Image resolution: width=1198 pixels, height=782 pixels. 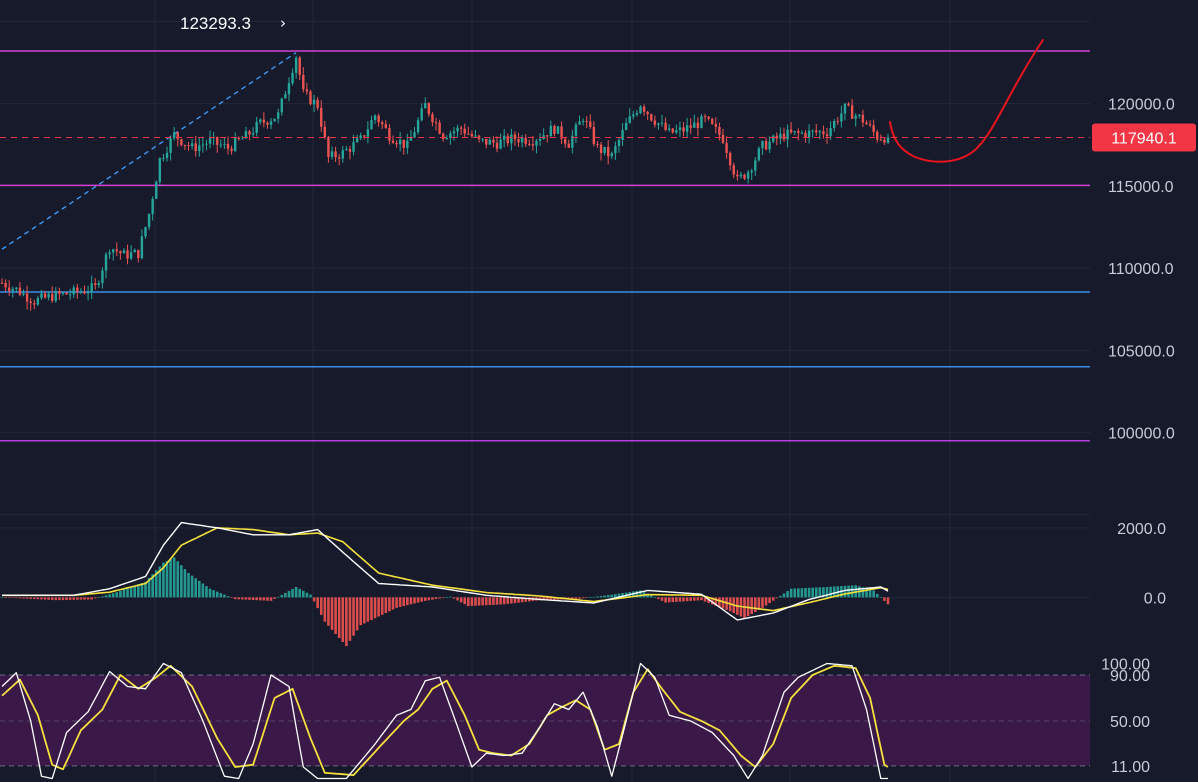 I want to click on peak-arrow-icon: ›, so click(x=283, y=23).